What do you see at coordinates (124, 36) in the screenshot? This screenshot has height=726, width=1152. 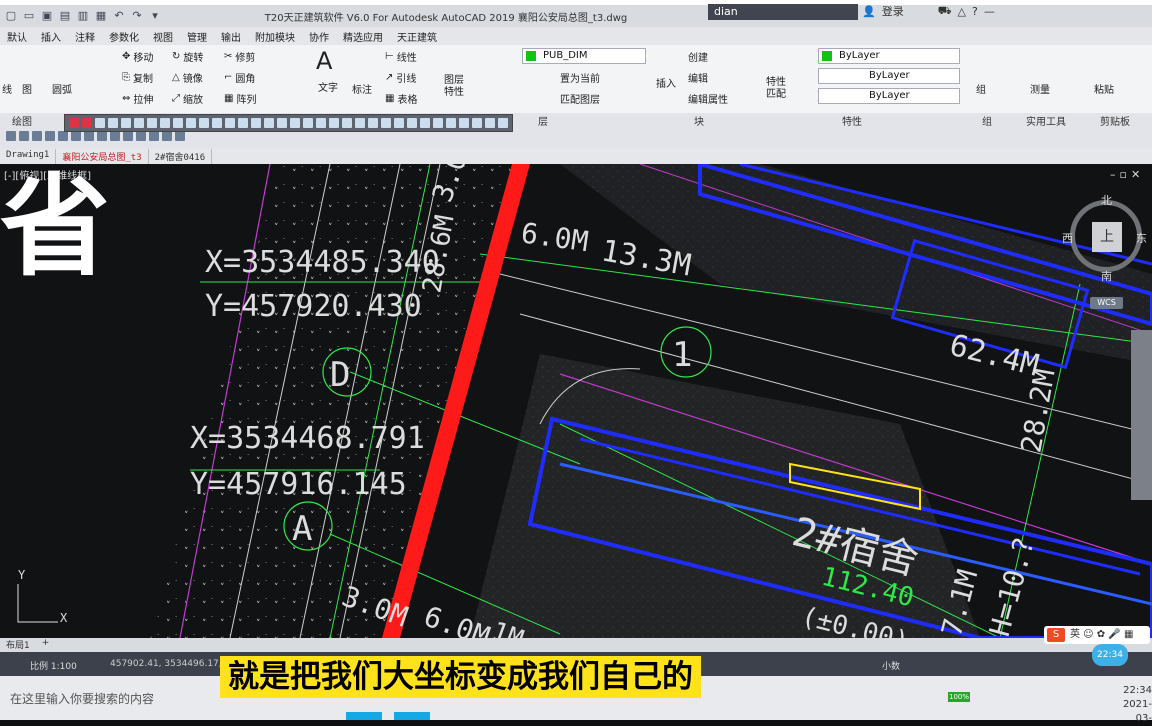 I see `tab-parametric: 参数化` at bounding box center [124, 36].